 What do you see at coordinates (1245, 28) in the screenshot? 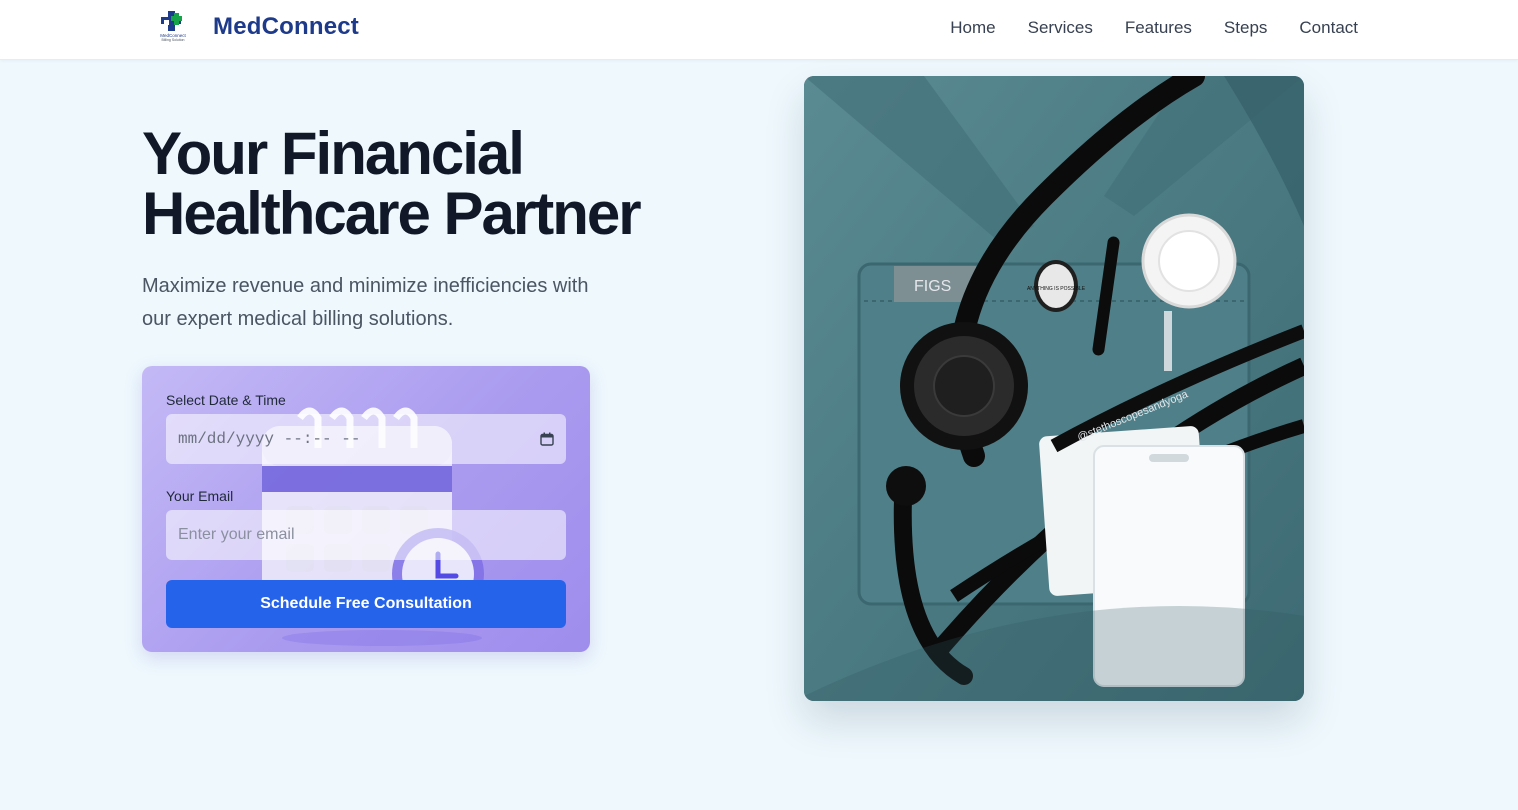
I see `nav-steps: Steps` at bounding box center [1245, 28].